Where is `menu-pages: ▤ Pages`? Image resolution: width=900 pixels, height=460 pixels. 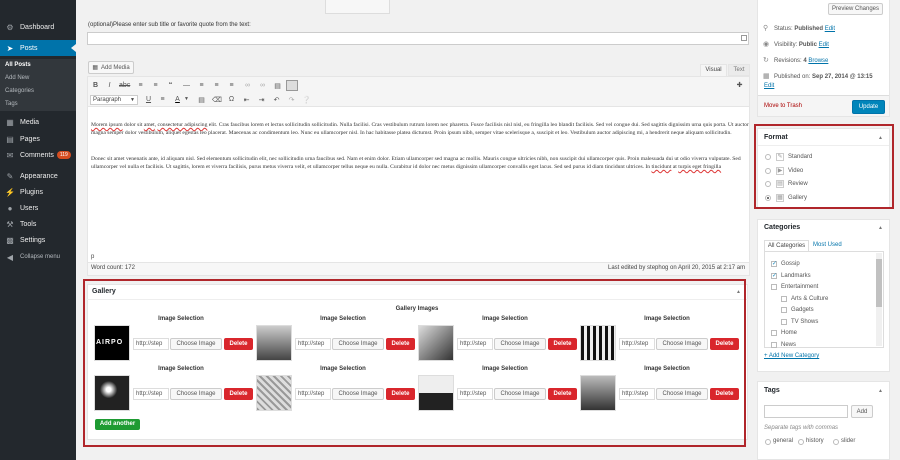 menu-pages: ▤ Pages is located at coordinates (38, 139).